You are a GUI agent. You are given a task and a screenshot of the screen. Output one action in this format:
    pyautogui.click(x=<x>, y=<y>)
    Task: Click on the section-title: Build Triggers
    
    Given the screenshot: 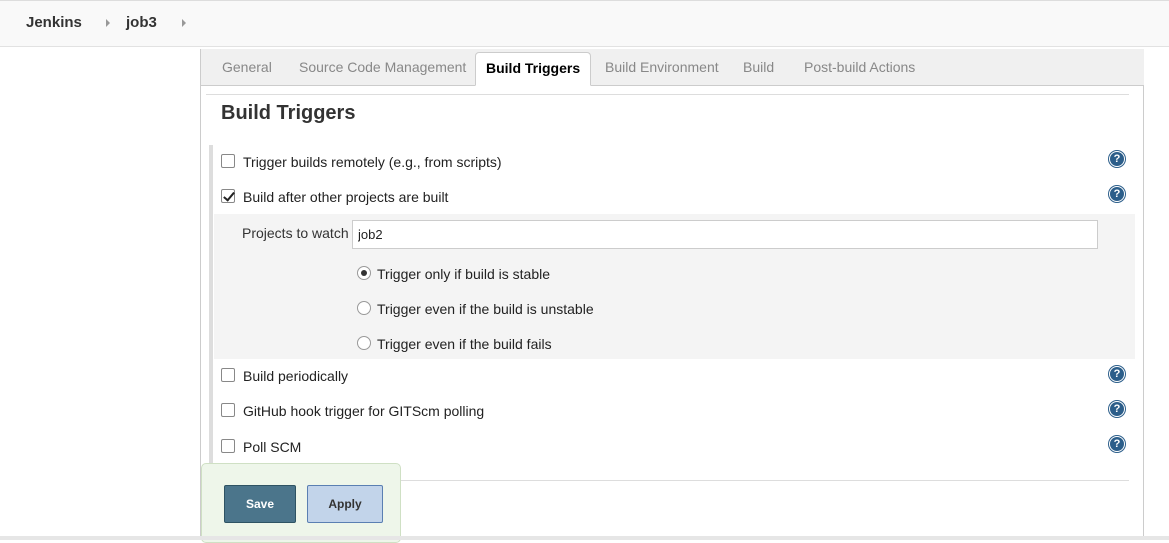 What is the action you would take?
    pyautogui.click(x=288, y=113)
    